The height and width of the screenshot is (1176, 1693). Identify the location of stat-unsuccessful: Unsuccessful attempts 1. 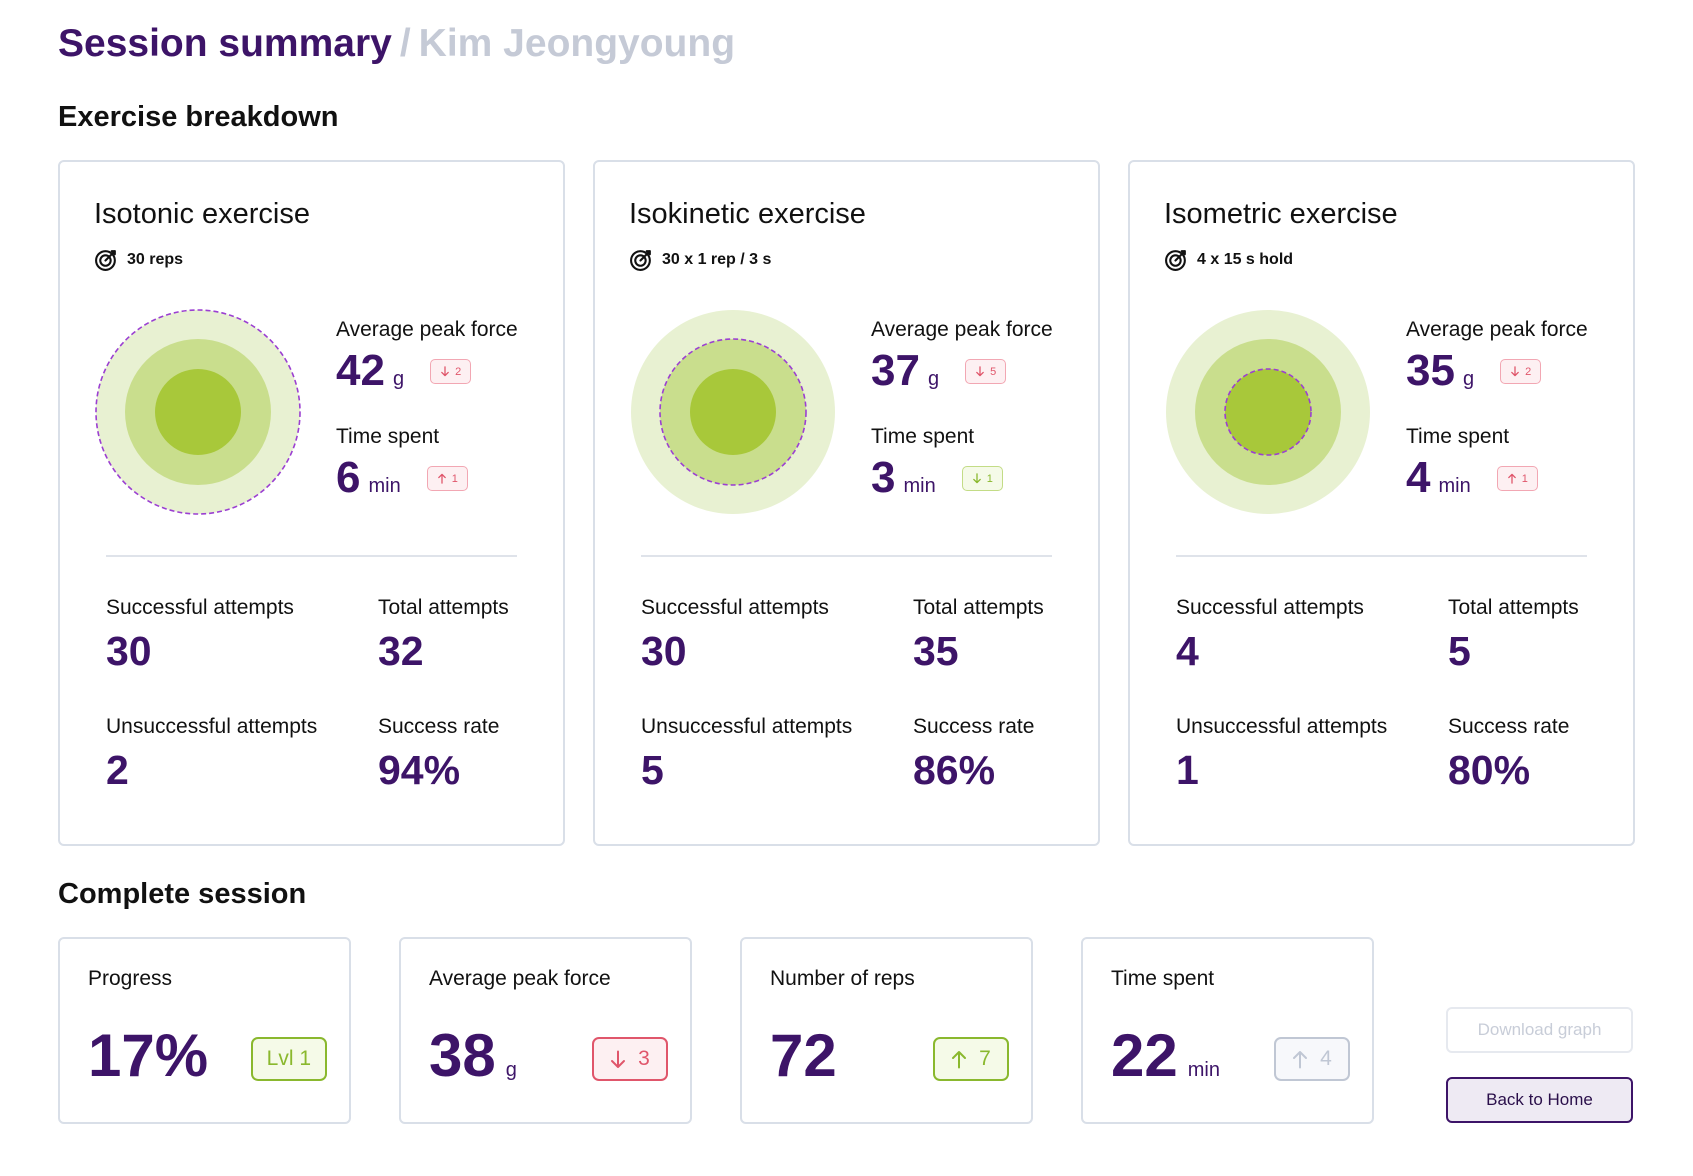
(1281, 754).